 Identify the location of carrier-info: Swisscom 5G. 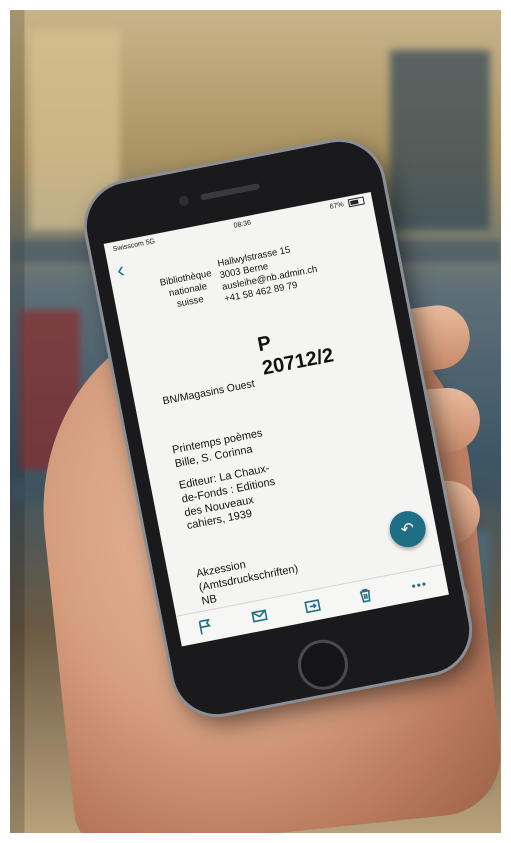
(133, 245).